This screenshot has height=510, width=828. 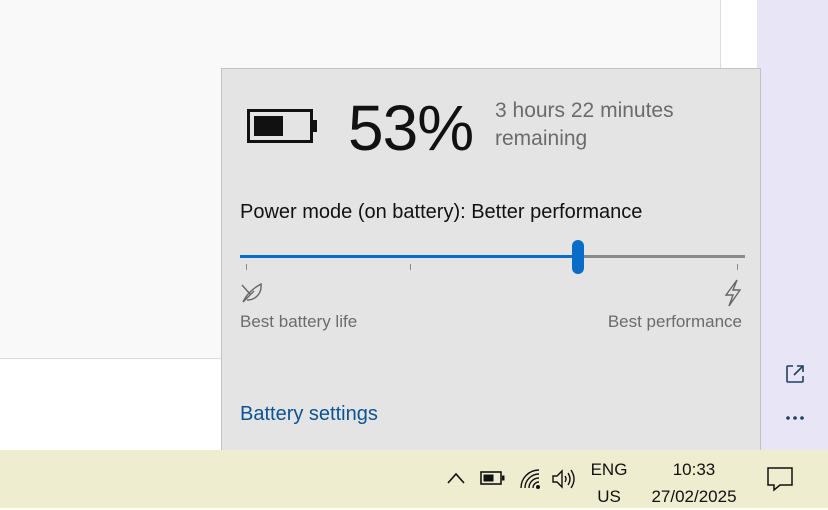 What do you see at coordinates (409, 256) in the screenshot?
I see `slider-track-filled` at bounding box center [409, 256].